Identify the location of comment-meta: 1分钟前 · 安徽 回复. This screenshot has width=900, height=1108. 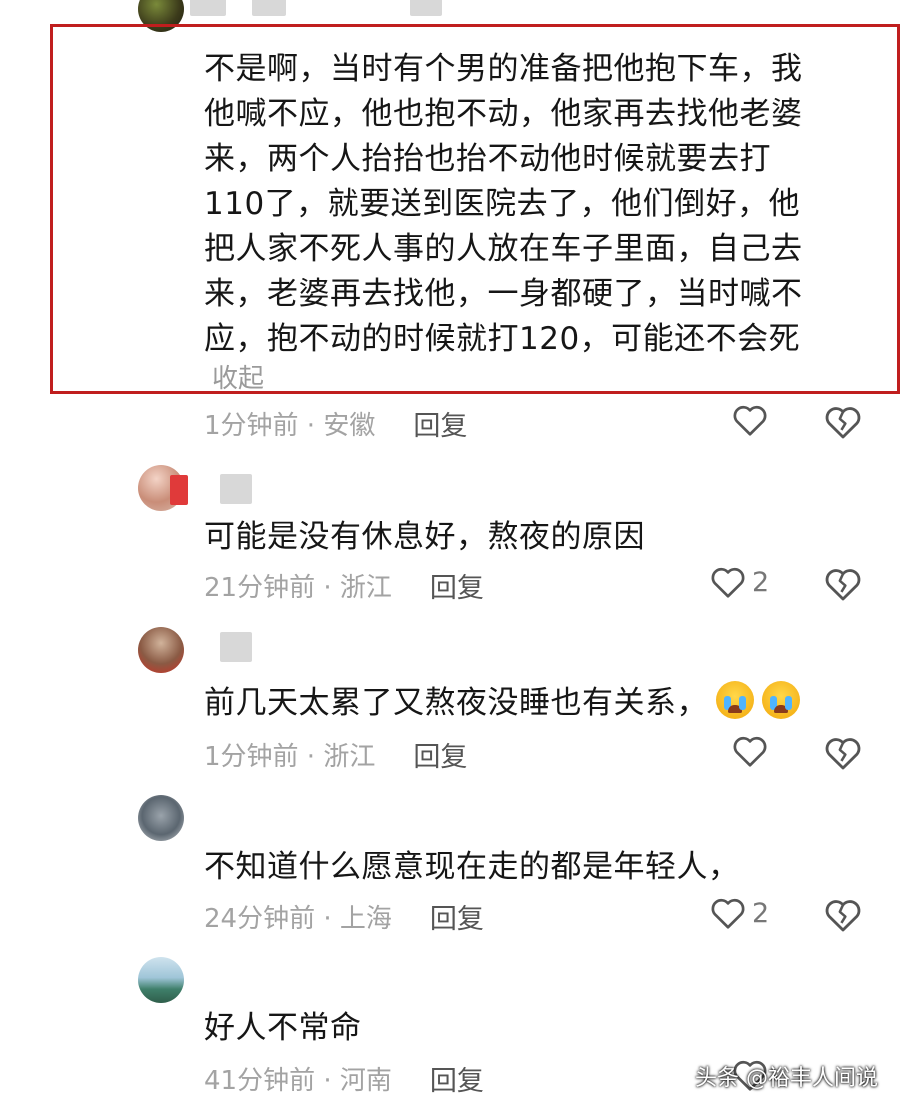
(335, 423).